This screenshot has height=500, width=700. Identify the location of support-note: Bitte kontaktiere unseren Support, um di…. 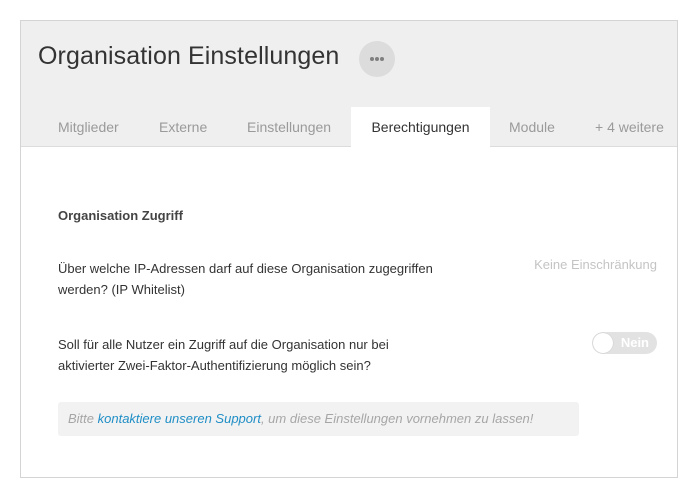
(318, 419).